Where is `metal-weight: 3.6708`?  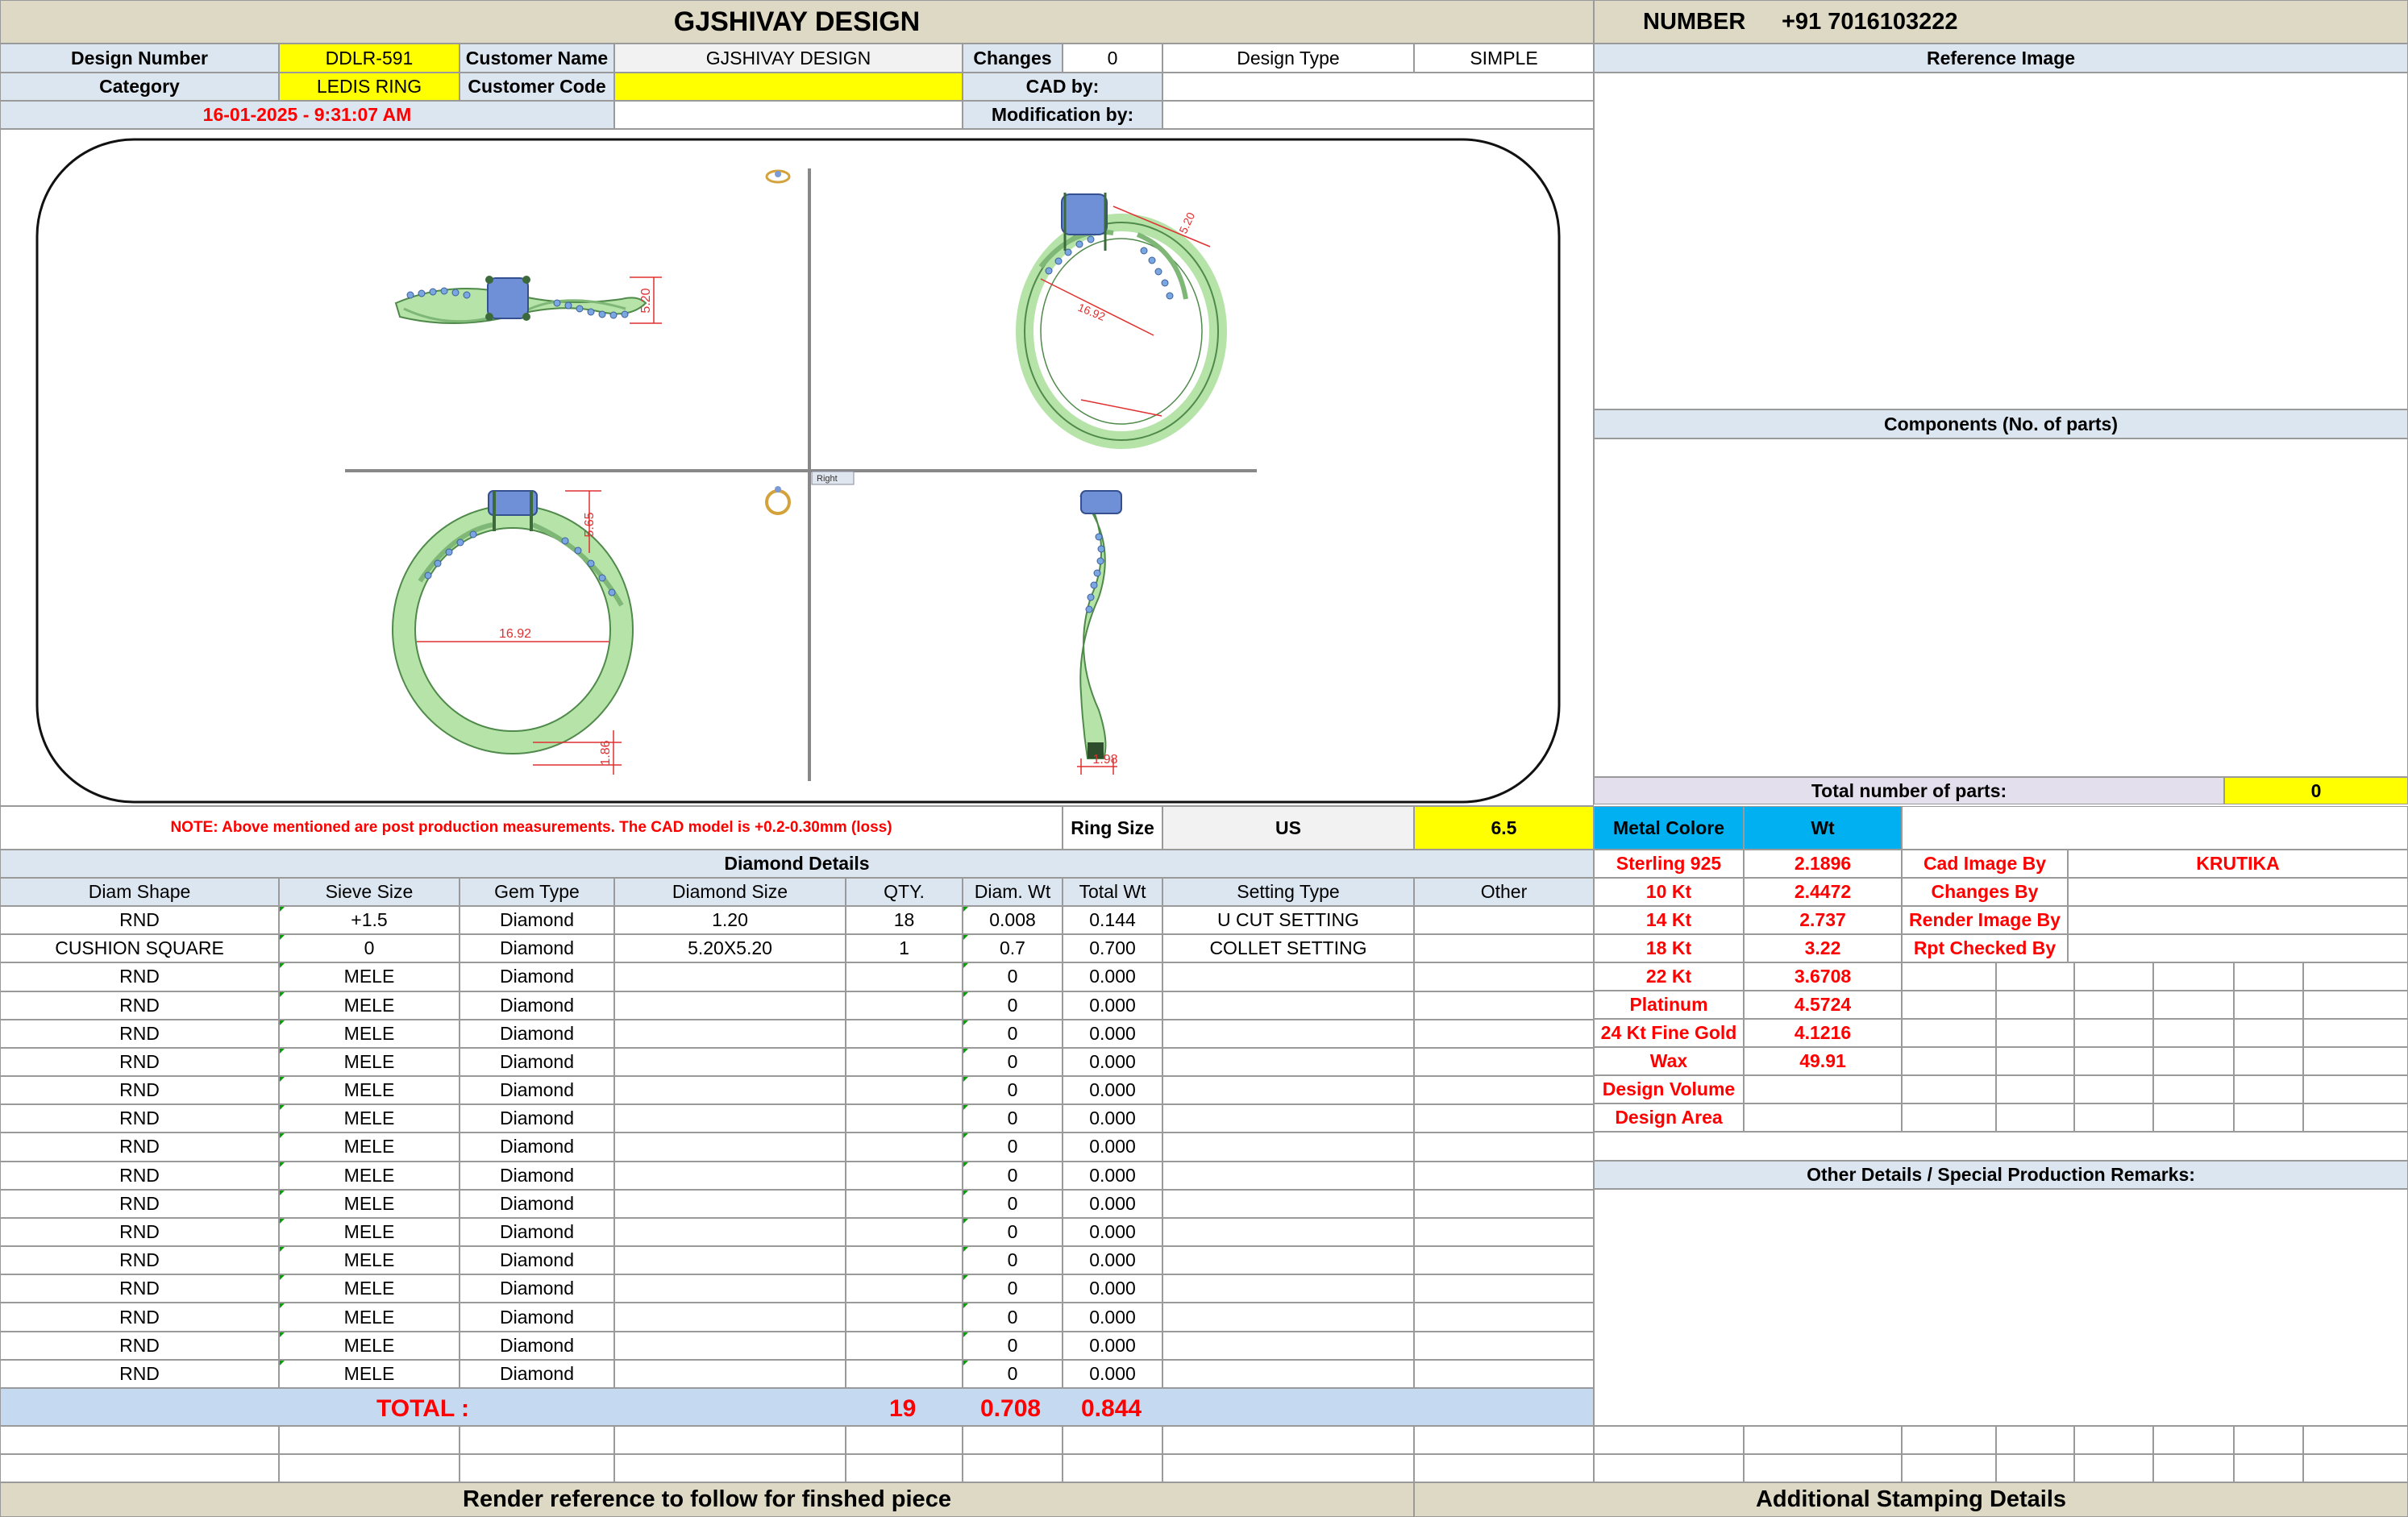 metal-weight: 3.6708 is located at coordinates (1823, 976).